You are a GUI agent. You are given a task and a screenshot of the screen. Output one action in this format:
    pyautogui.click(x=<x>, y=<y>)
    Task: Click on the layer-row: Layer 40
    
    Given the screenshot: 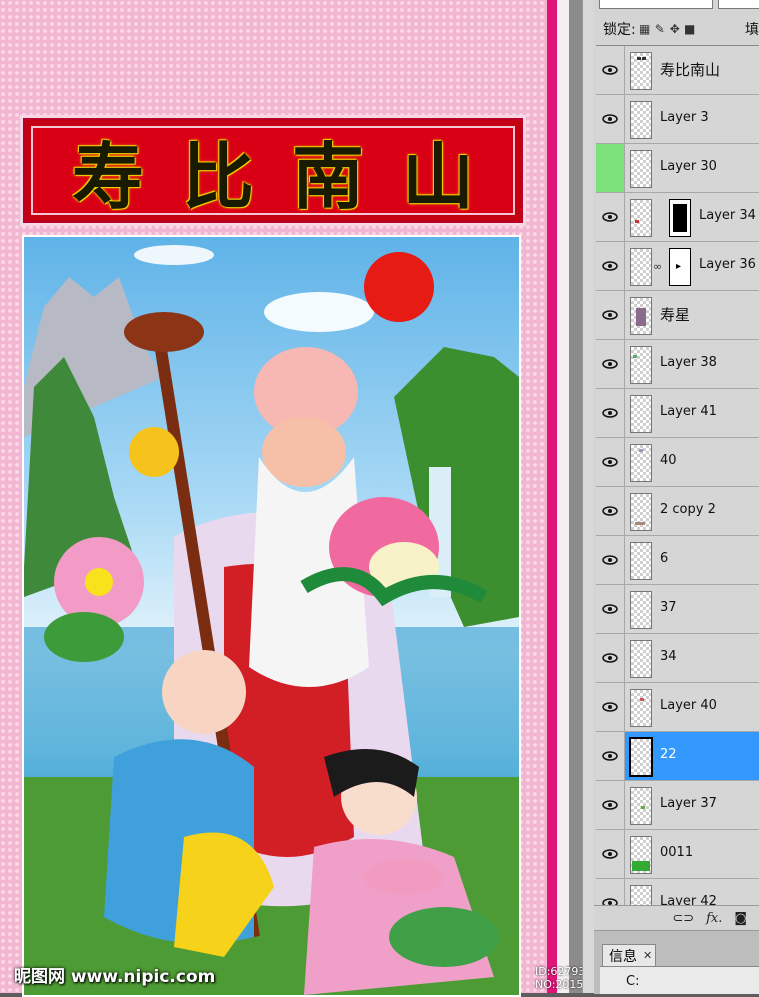 What is the action you would take?
    pyautogui.click(x=677, y=707)
    